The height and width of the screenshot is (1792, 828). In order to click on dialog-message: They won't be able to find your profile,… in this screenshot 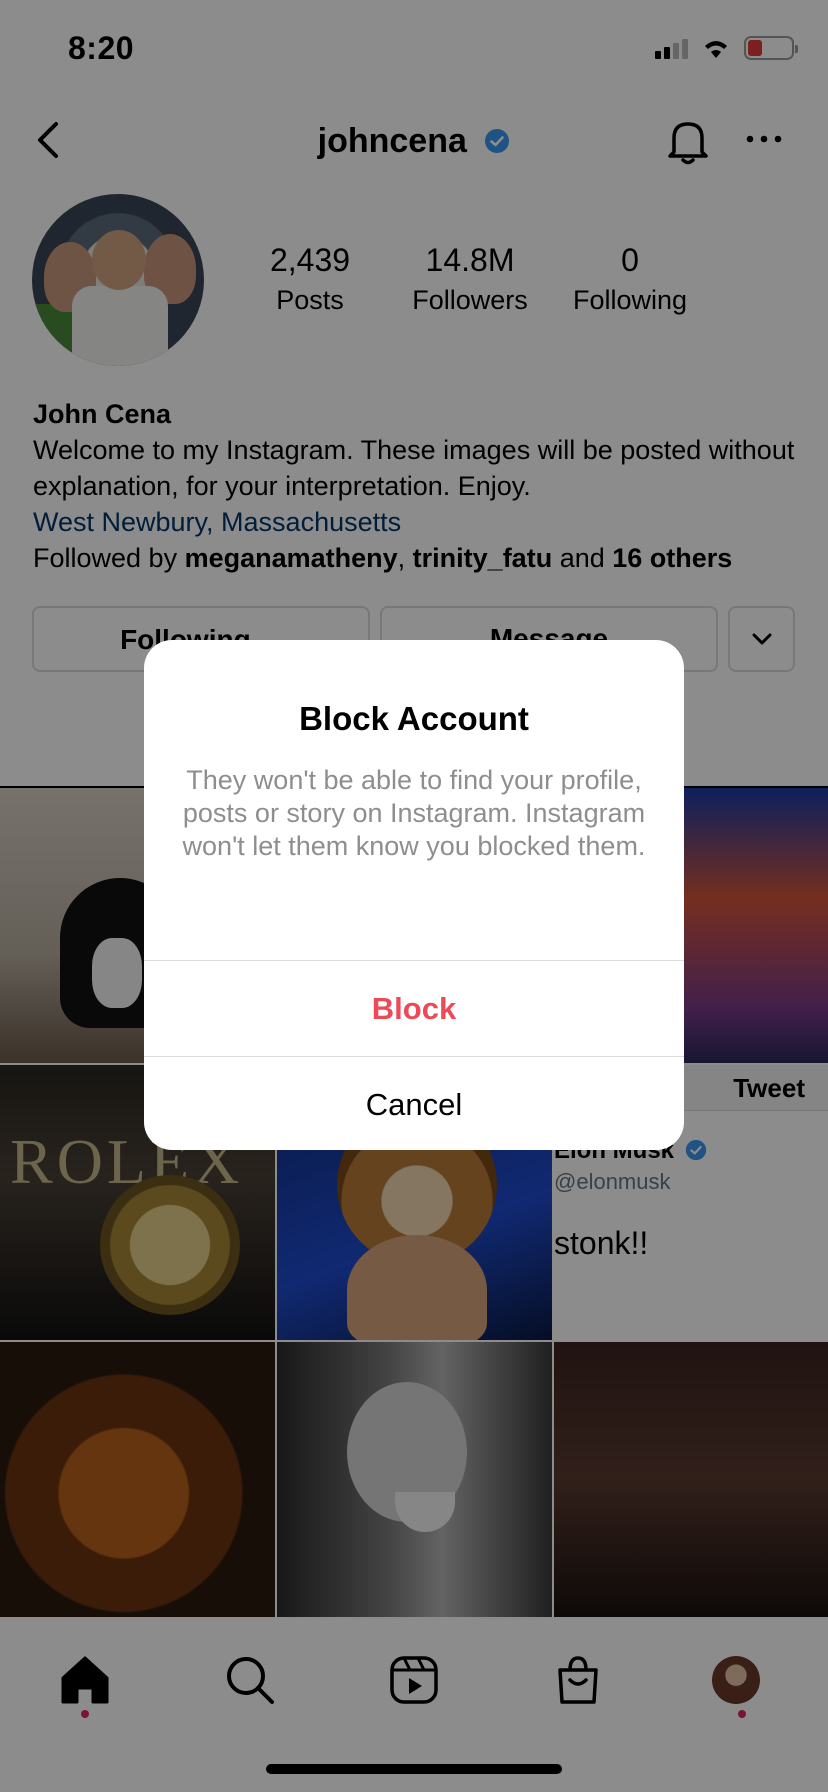, I will do `click(414, 813)`.